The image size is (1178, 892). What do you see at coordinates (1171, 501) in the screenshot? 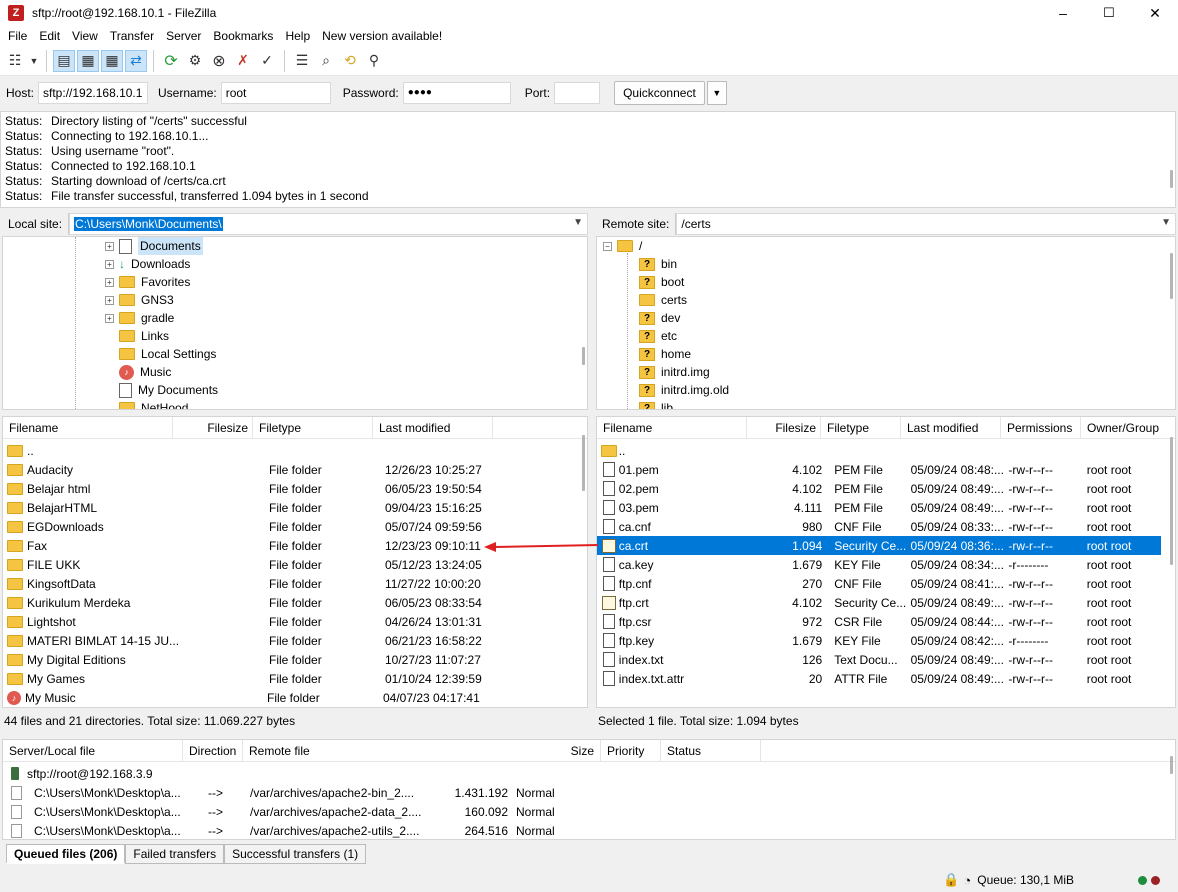
I see `remote-list-scrollbar` at bounding box center [1171, 501].